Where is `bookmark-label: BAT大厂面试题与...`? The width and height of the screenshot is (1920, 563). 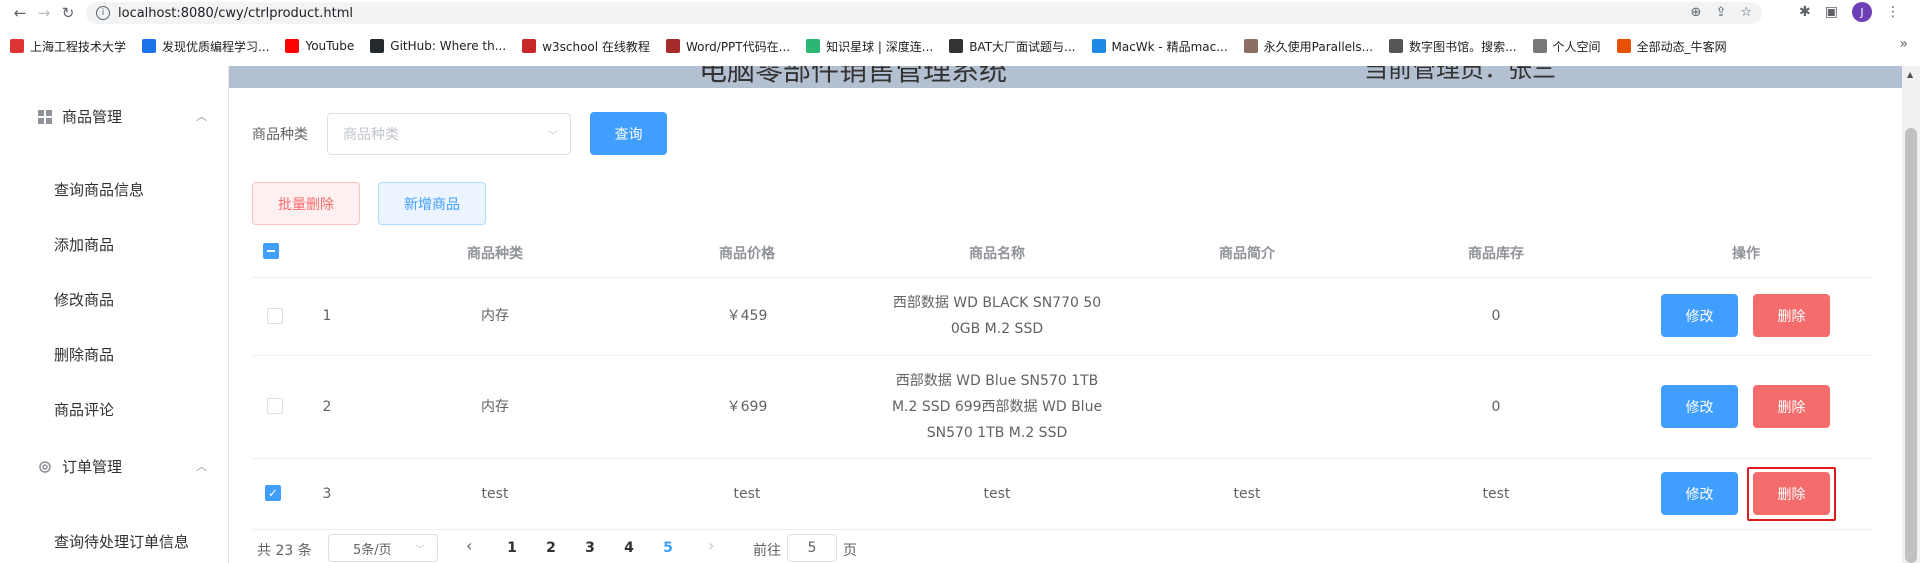
bookmark-label: BAT大厂面试题与... is located at coordinates (1022, 46).